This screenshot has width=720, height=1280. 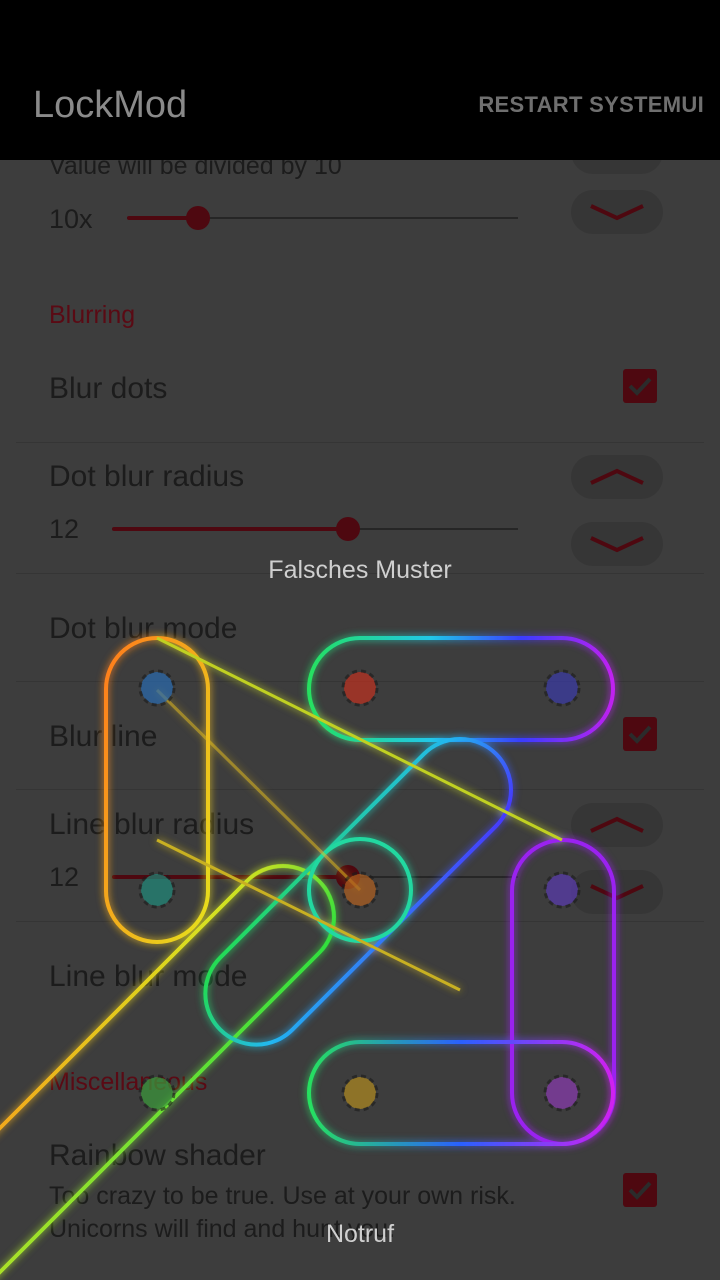 What do you see at coordinates (360, 570) in the screenshot?
I see `pattern-status-message: Falsches Muster` at bounding box center [360, 570].